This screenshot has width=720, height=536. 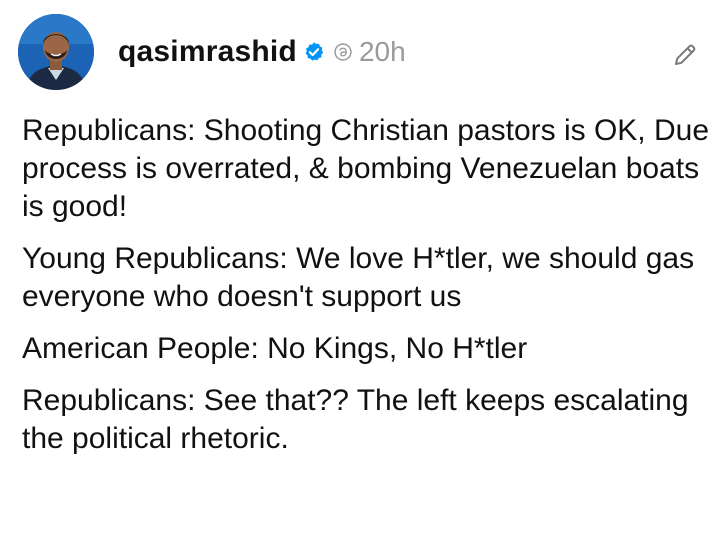 I want to click on post-meta: qasimrashid 20h, so click(x=262, y=52).